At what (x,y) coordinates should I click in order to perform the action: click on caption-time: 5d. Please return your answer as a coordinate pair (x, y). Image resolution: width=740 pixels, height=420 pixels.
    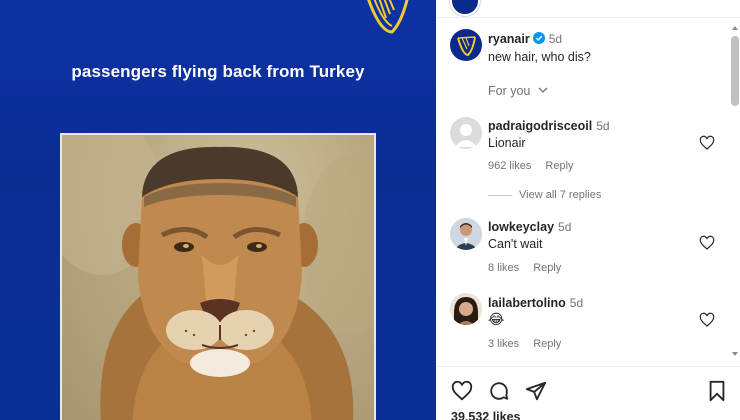
    Looking at the image, I should click on (555, 39).